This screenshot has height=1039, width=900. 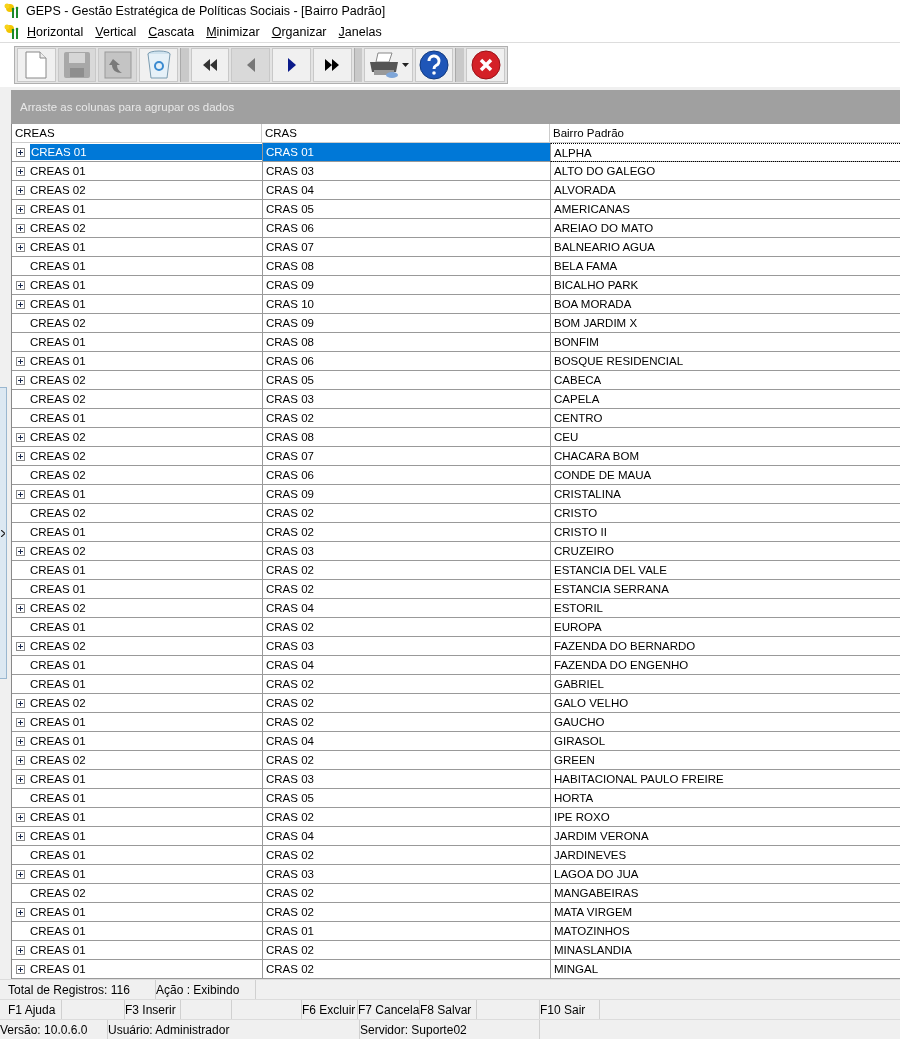 What do you see at coordinates (332, 65) in the screenshot?
I see `last-record-button` at bounding box center [332, 65].